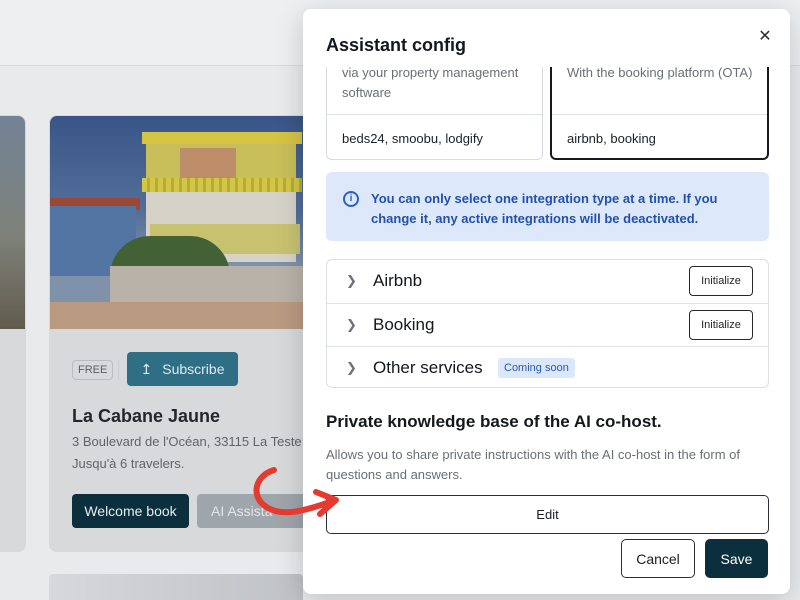 The height and width of the screenshot is (600, 800). I want to click on integration-description: With the booking platform (OTA), so click(660, 73).